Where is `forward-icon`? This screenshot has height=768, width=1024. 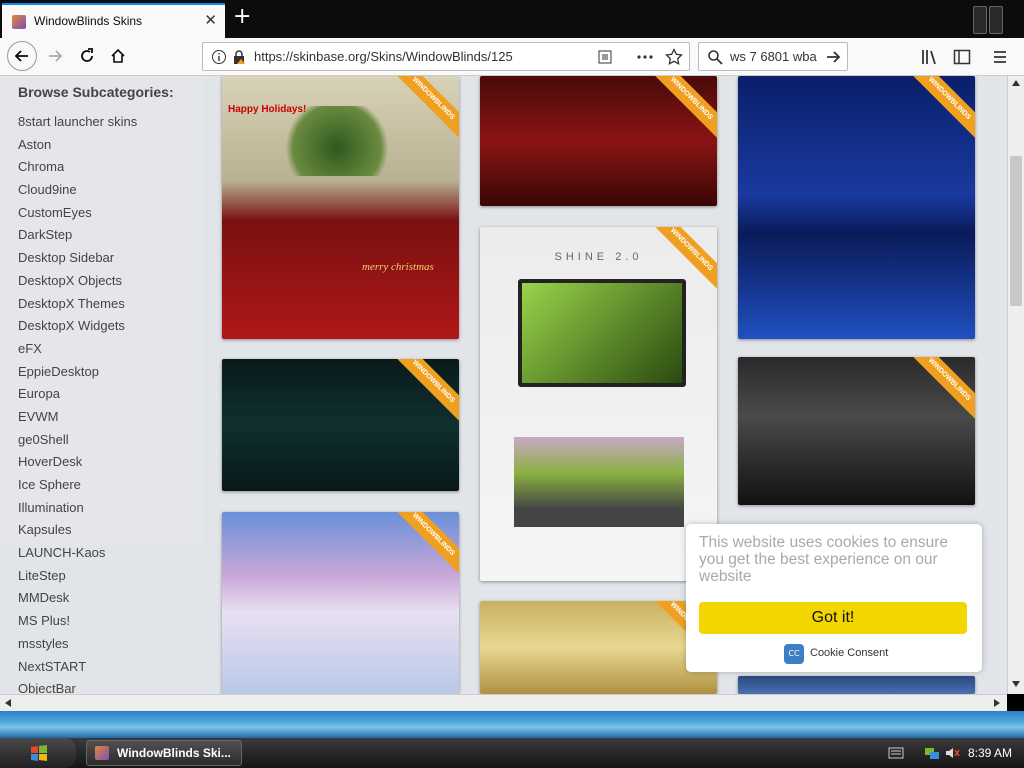
forward-icon is located at coordinates (55, 56).